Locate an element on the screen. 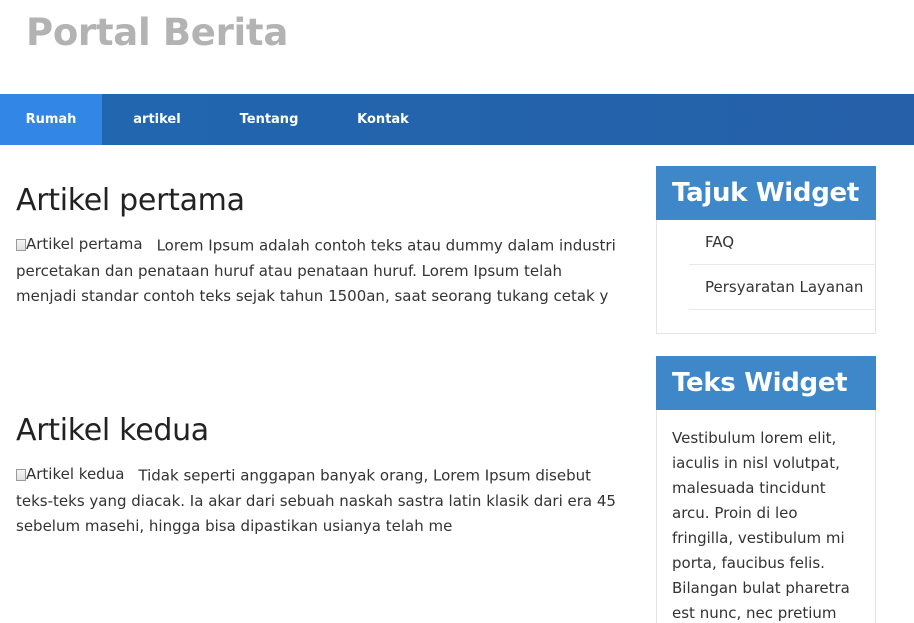  nav-item-artikel: artikel is located at coordinates (157, 119).